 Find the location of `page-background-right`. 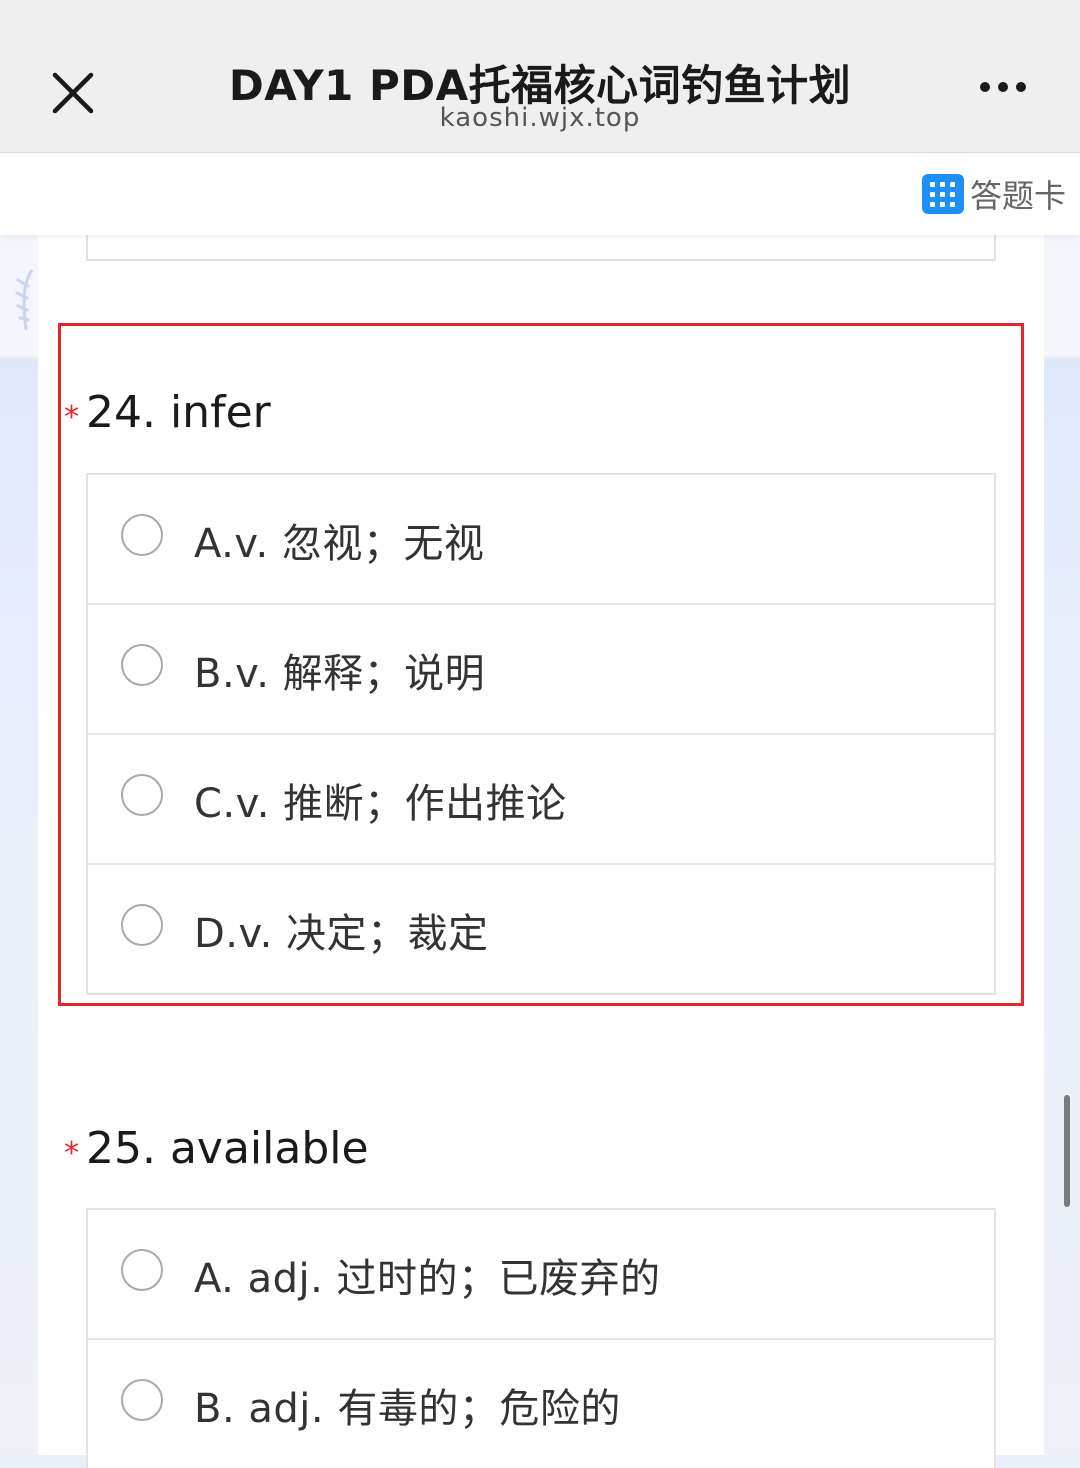

page-background-right is located at coordinates (1062, 845).